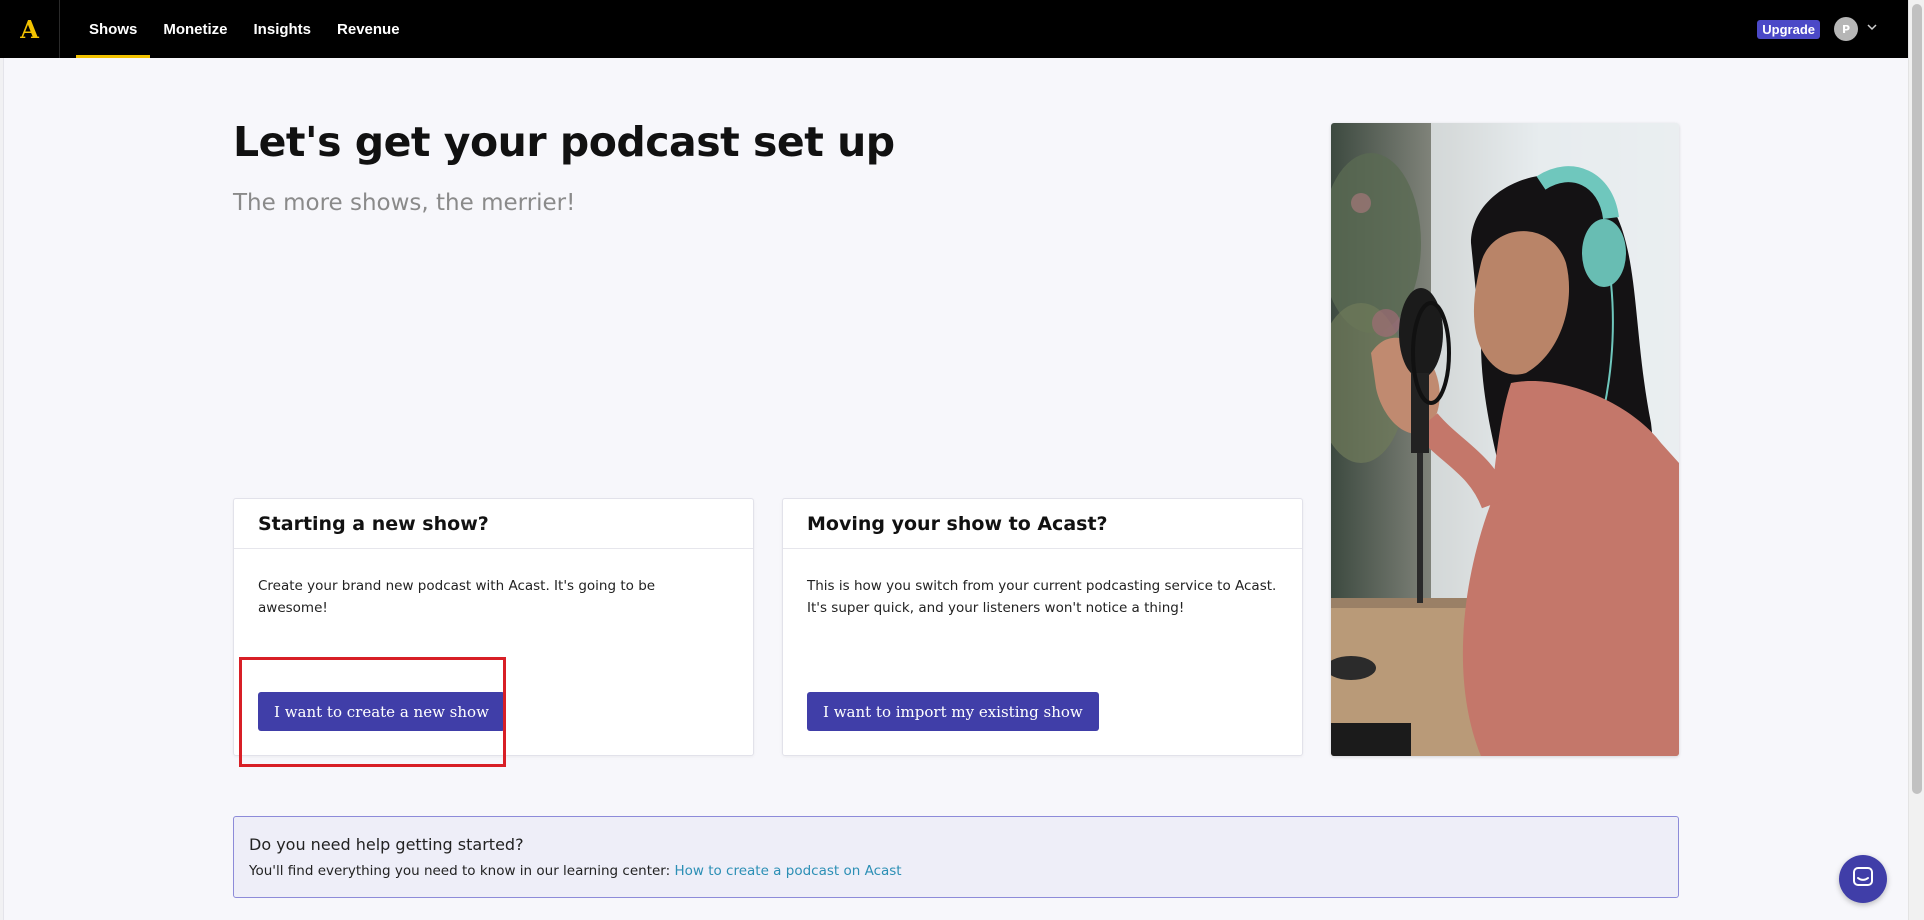  I want to click on import-existing-show-button: I want to import my existing show, so click(953, 711).